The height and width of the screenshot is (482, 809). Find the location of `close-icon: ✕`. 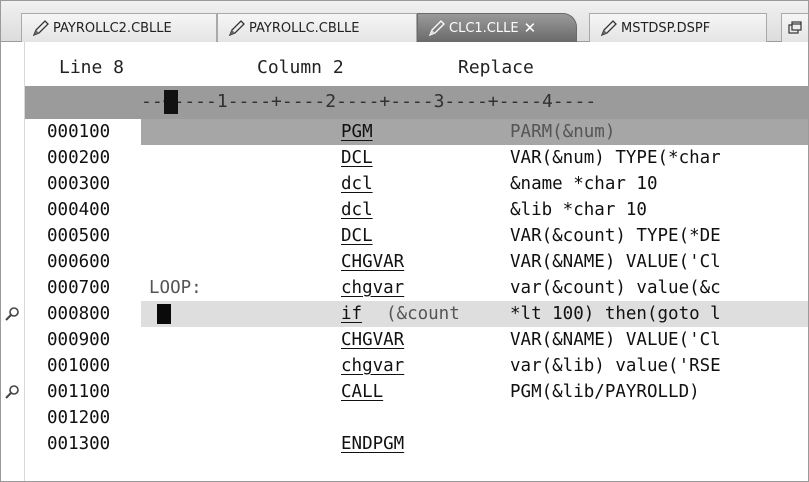

close-icon: ✕ is located at coordinates (530, 28).